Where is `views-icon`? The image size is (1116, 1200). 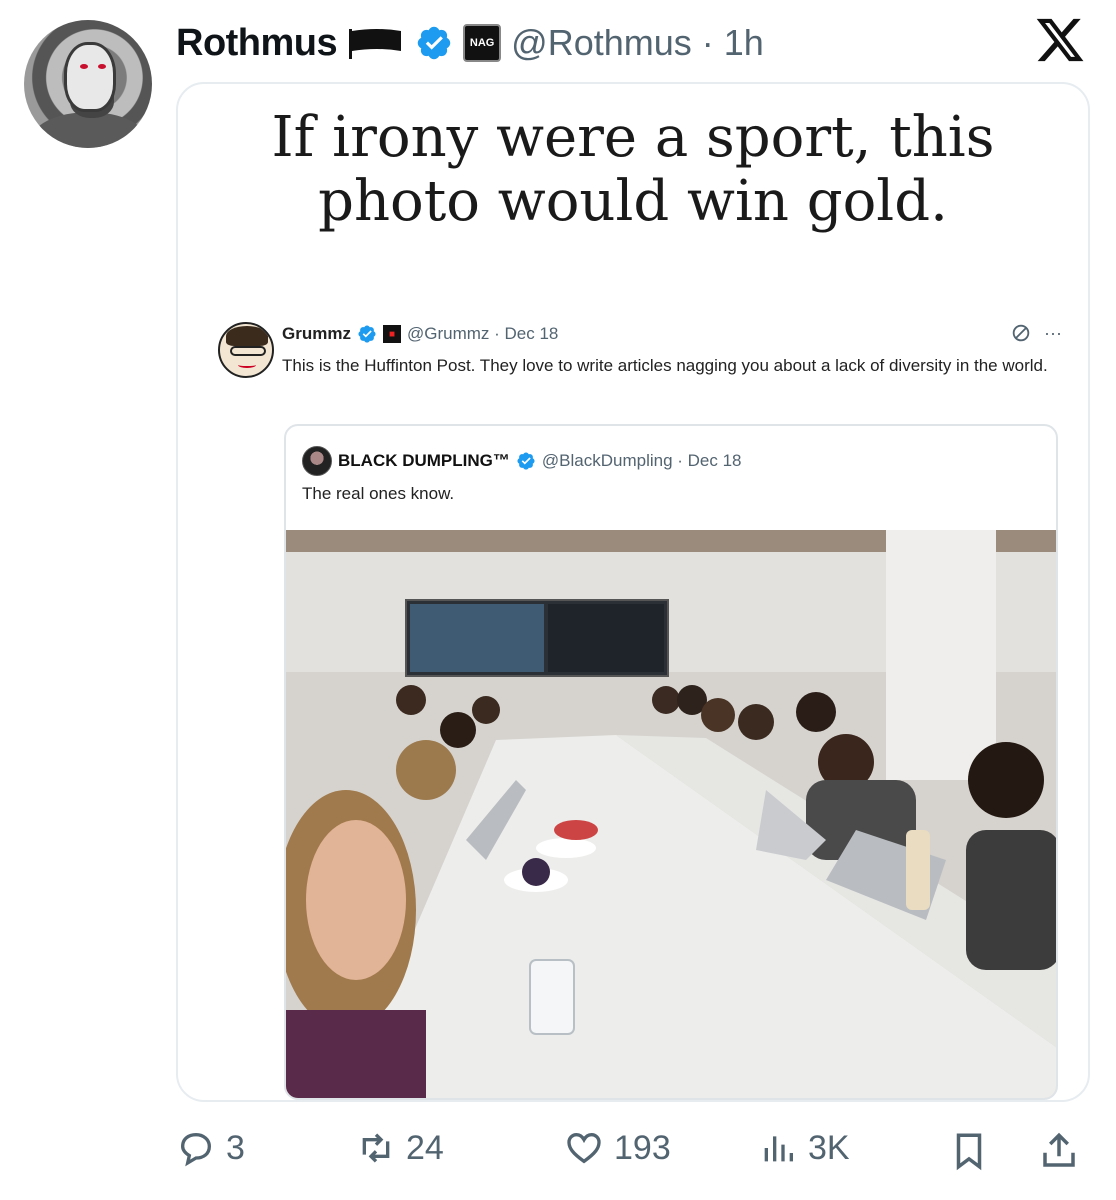 views-icon is located at coordinates (778, 1149).